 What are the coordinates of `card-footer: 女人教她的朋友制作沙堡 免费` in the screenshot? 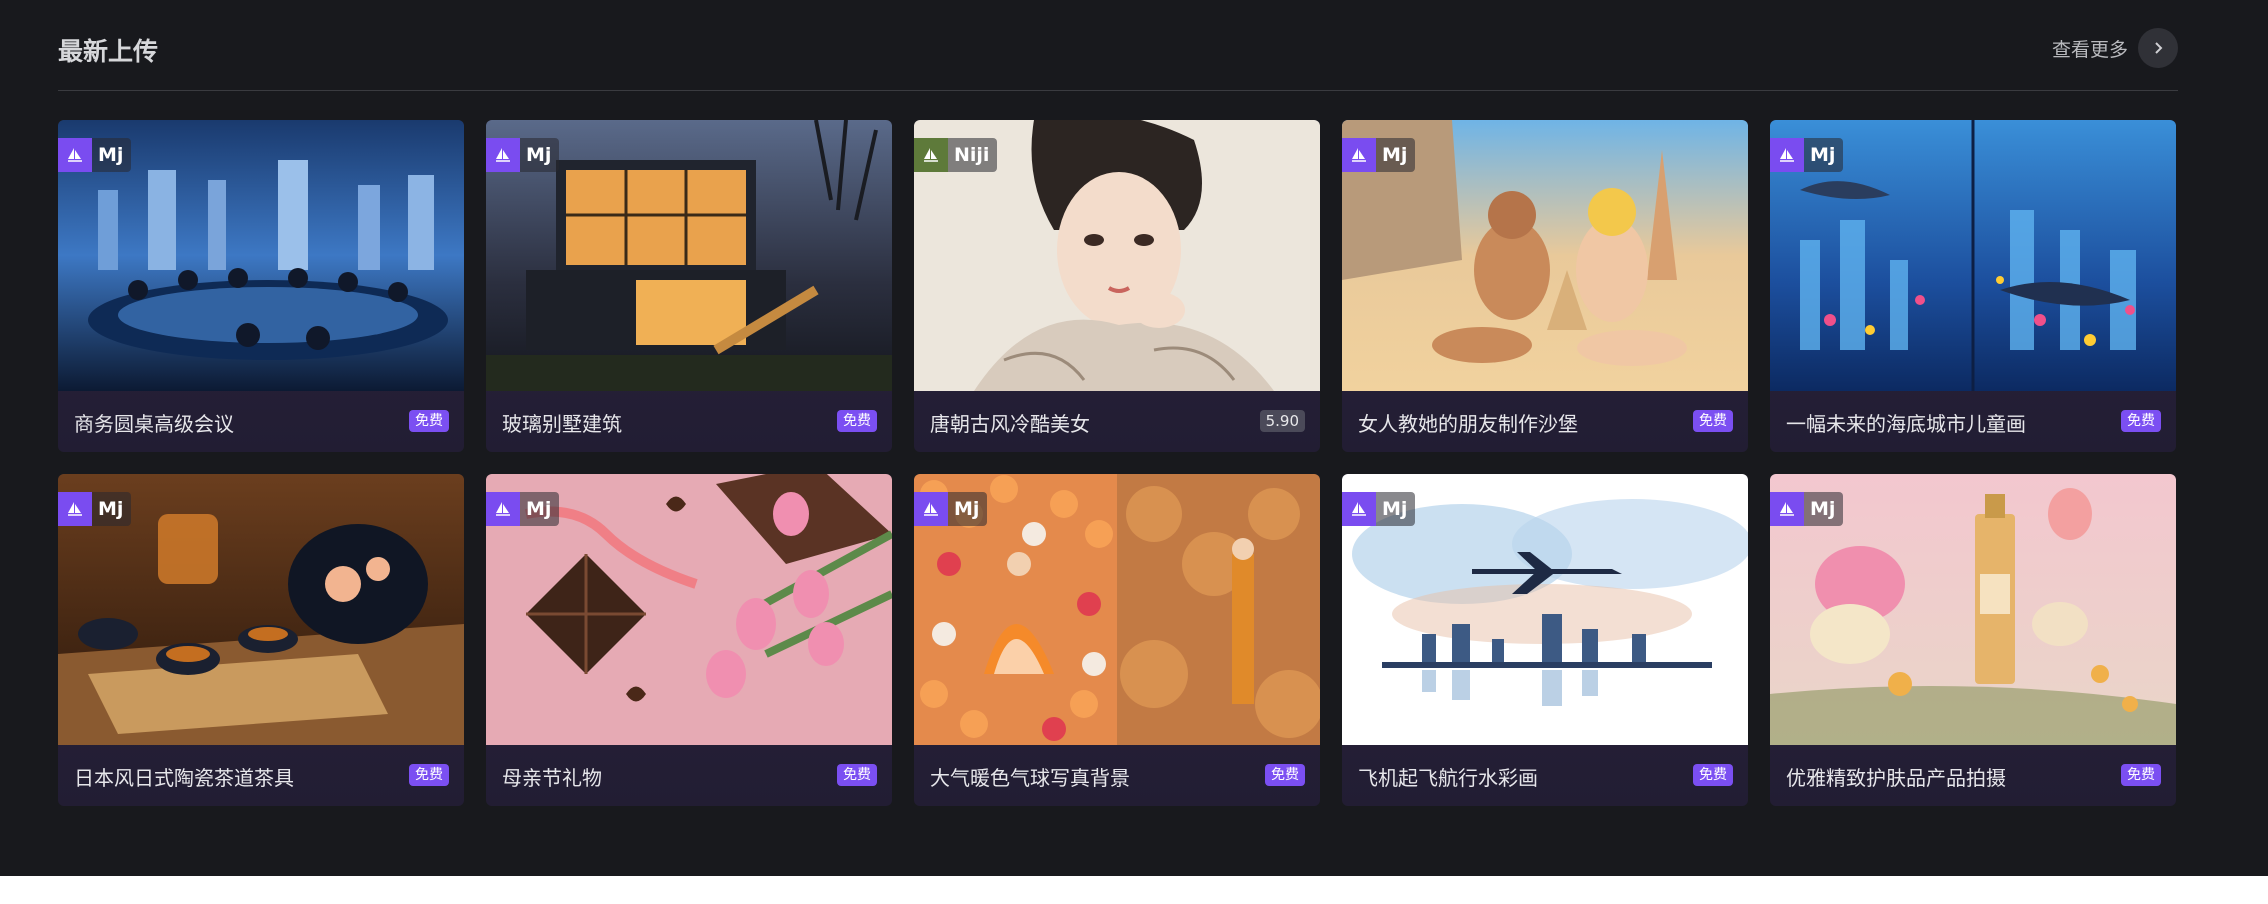 It's located at (1545, 421).